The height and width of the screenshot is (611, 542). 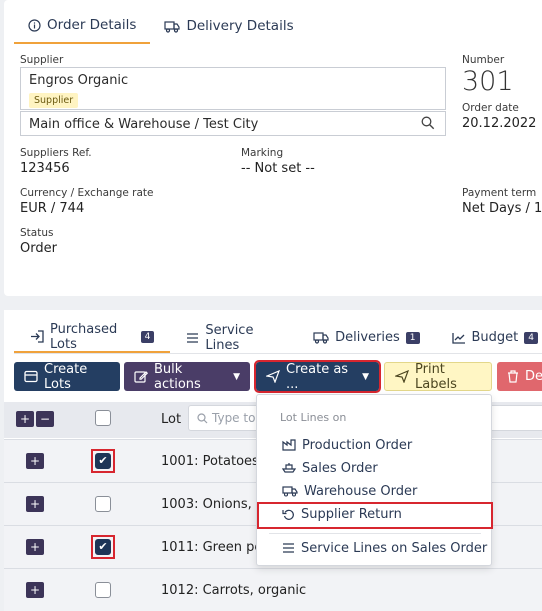 What do you see at coordinates (41, 60) in the screenshot?
I see `supplier-label: Supplier` at bounding box center [41, 60].